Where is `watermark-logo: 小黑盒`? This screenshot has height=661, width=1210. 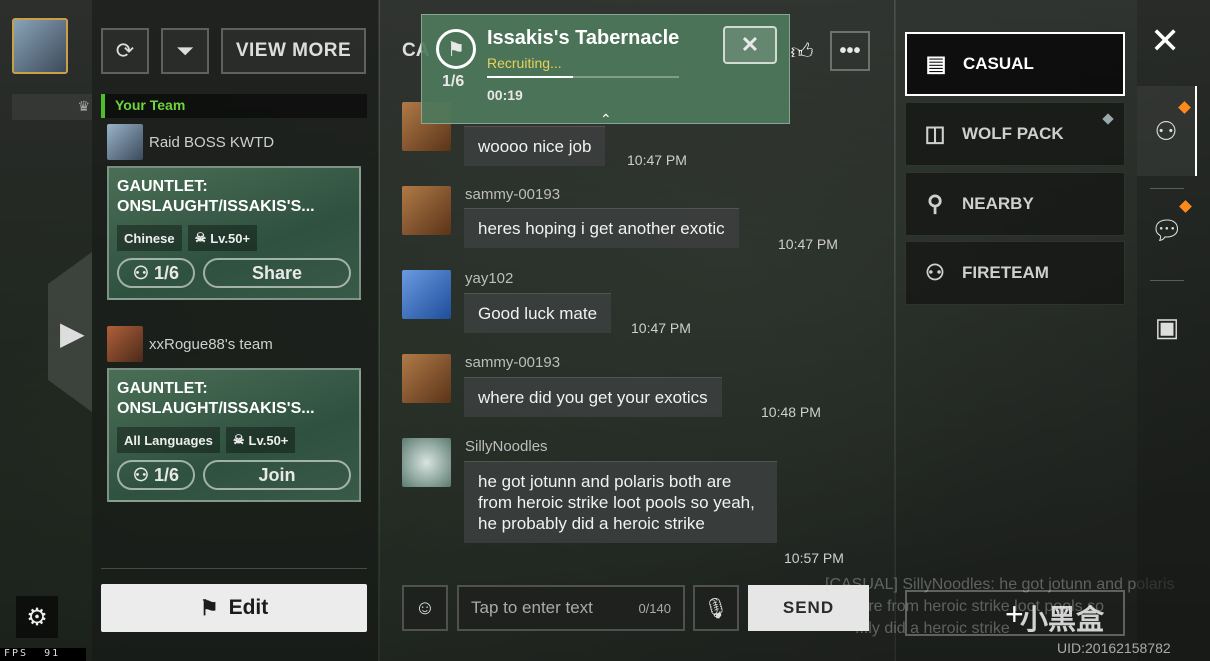
watermark-logo: 小黑盒 is located at coordinates (1062, 619).